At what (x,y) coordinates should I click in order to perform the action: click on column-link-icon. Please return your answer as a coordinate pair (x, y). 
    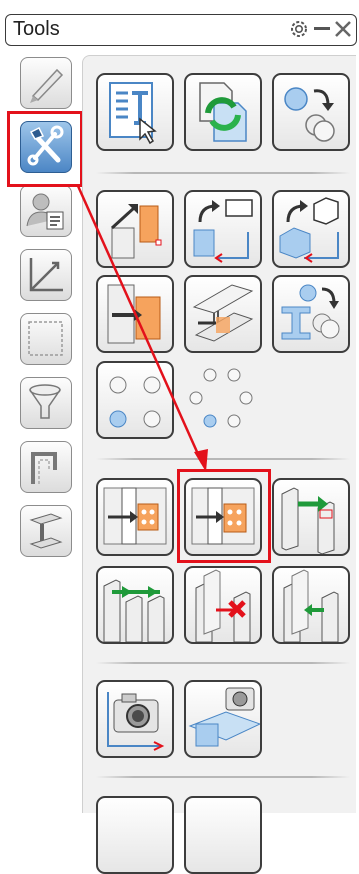
    Looking at the image, I should click on (311, 605).